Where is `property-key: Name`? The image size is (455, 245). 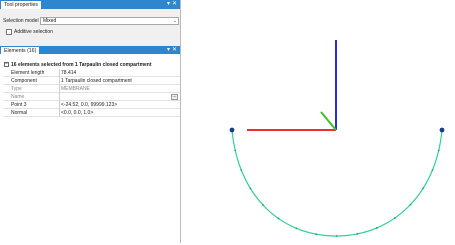 property-key: Name is located at coordinates (18, 97).